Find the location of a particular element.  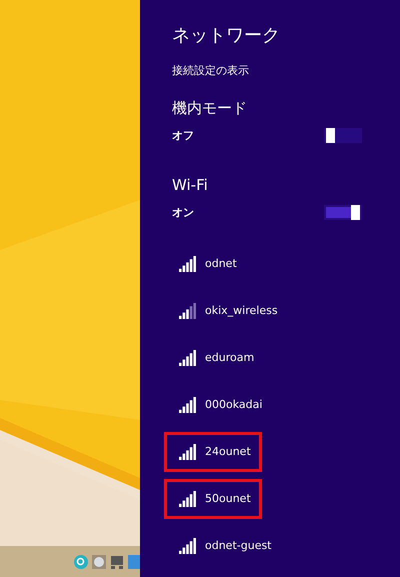

network-name: 50ounet is located at coordinates (228, 499).